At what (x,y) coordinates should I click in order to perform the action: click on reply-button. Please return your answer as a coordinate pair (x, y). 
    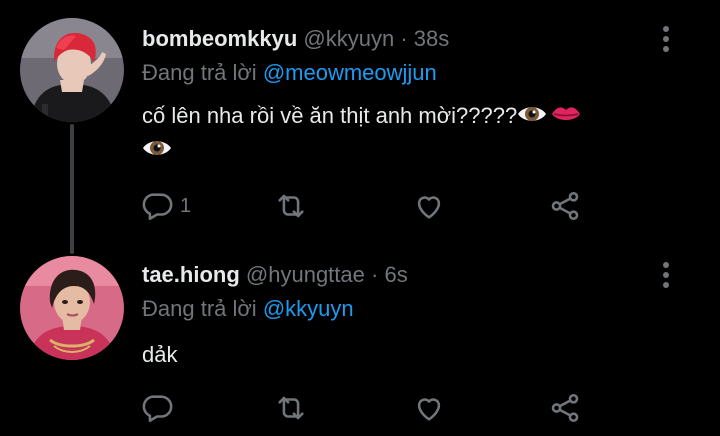
    Looking at the image, I should click on (157, 408).